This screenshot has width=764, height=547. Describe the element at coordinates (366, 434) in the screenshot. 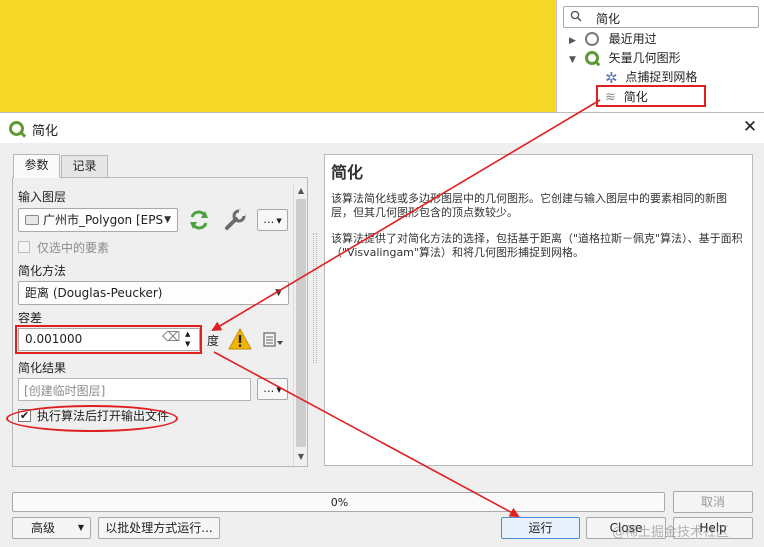

I see `annotation-arrow` at that location.